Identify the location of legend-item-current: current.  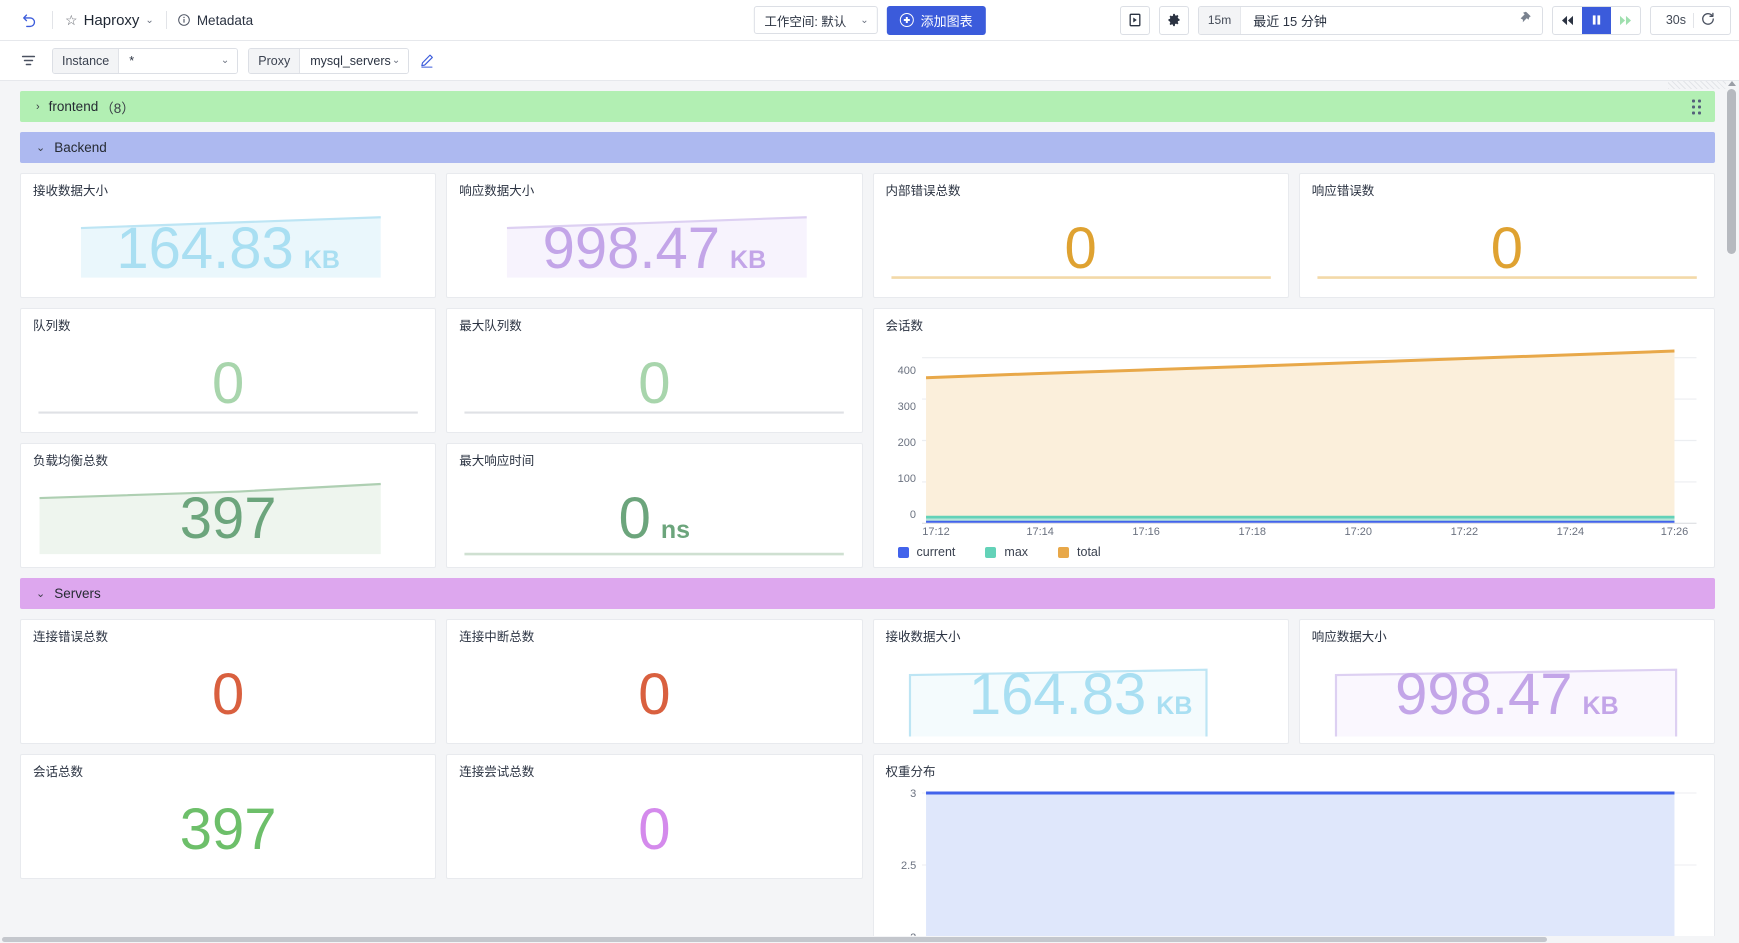
(926, 552).